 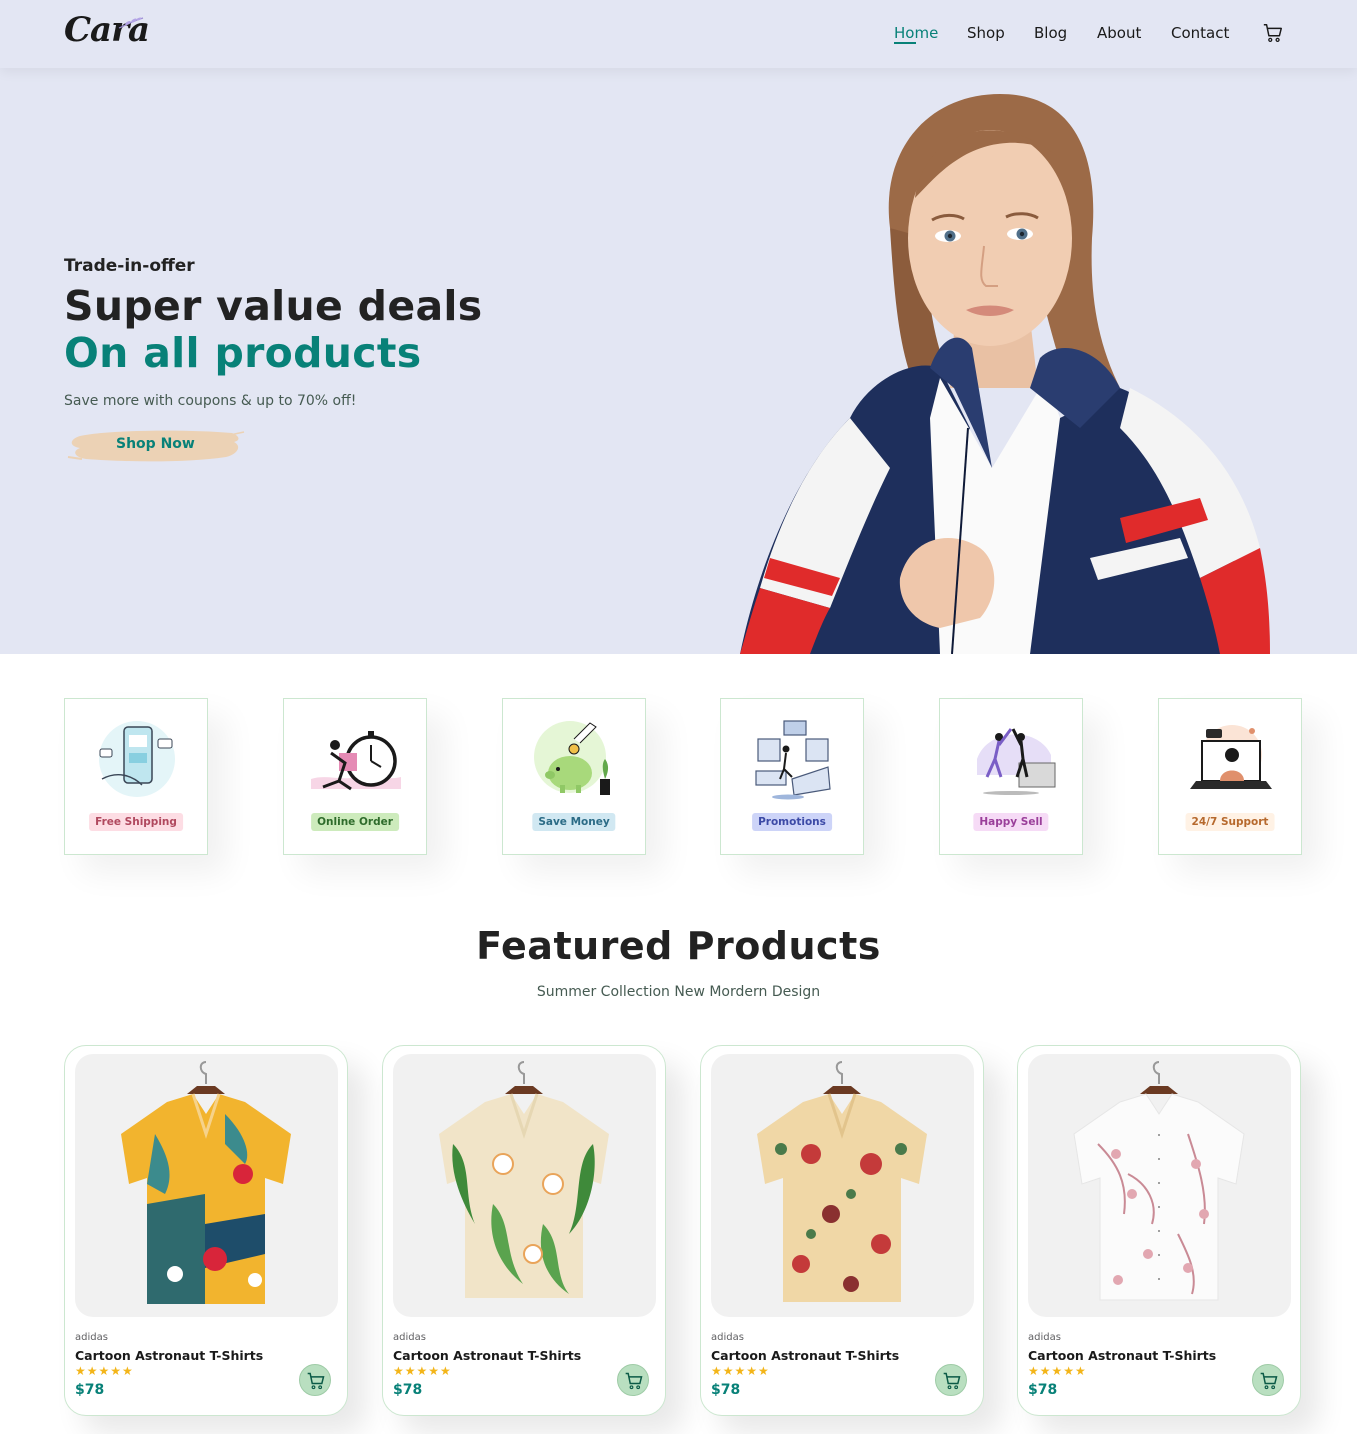 I want to click on feature-card-happy-sell: Happy Sell, so click(x=1011, y=776).